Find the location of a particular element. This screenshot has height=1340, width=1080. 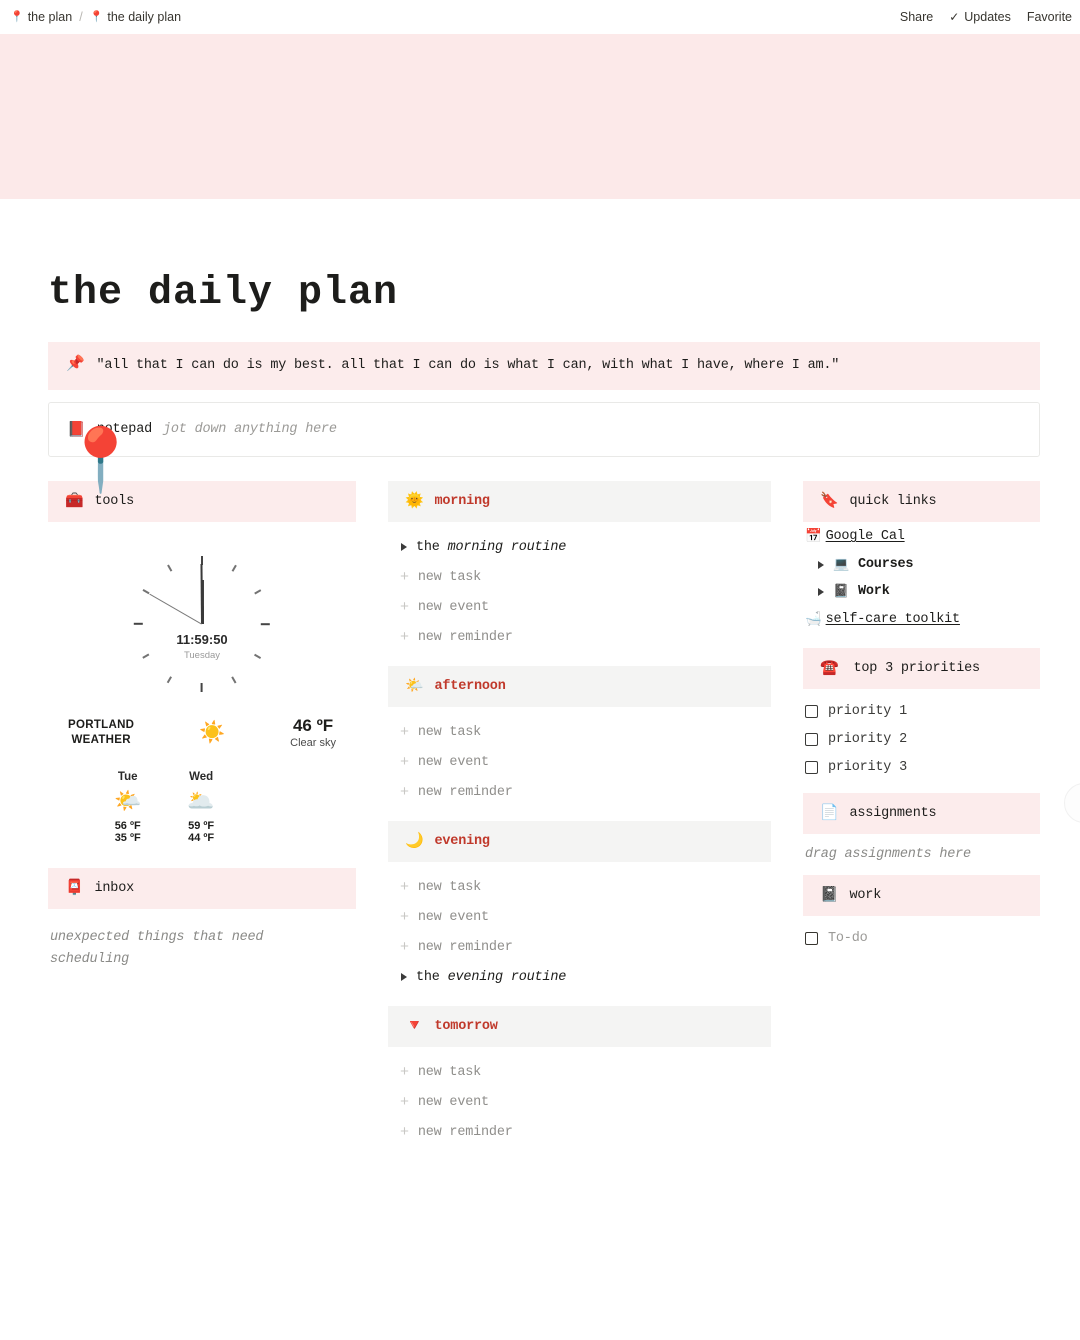

section-header-work: 📓 work is located at coordinates (921, 896).